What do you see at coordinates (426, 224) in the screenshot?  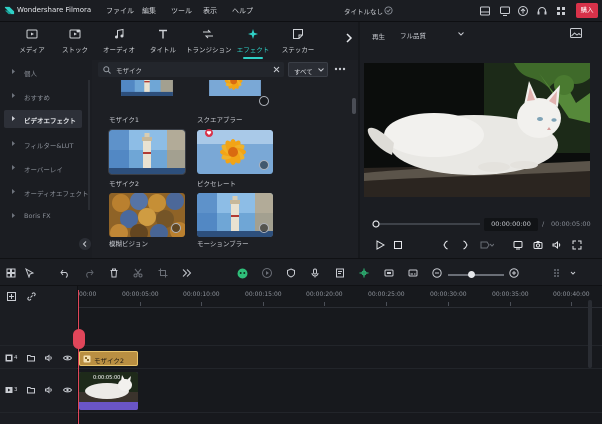 I see `playback-scrubber` at bounding box center [426, 224].